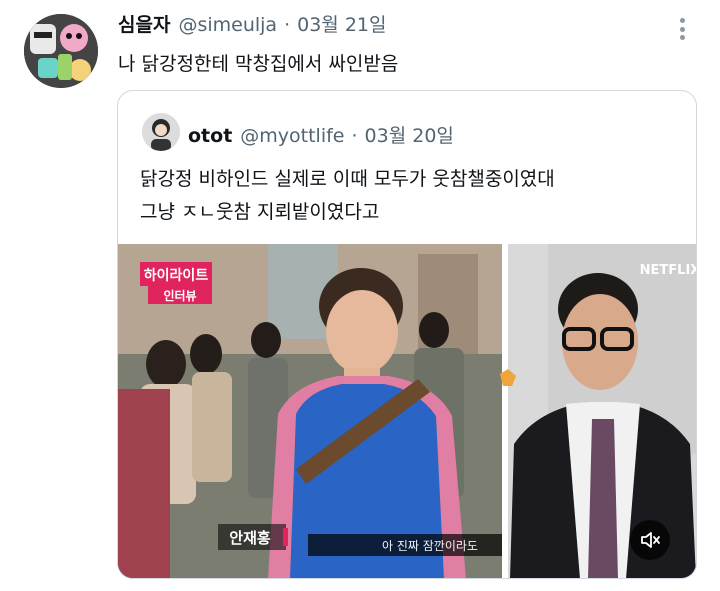 Image resolution: width=720 pixels, height=591 pixels. I want to click on quoted-author-avatar, so click(161, 132).